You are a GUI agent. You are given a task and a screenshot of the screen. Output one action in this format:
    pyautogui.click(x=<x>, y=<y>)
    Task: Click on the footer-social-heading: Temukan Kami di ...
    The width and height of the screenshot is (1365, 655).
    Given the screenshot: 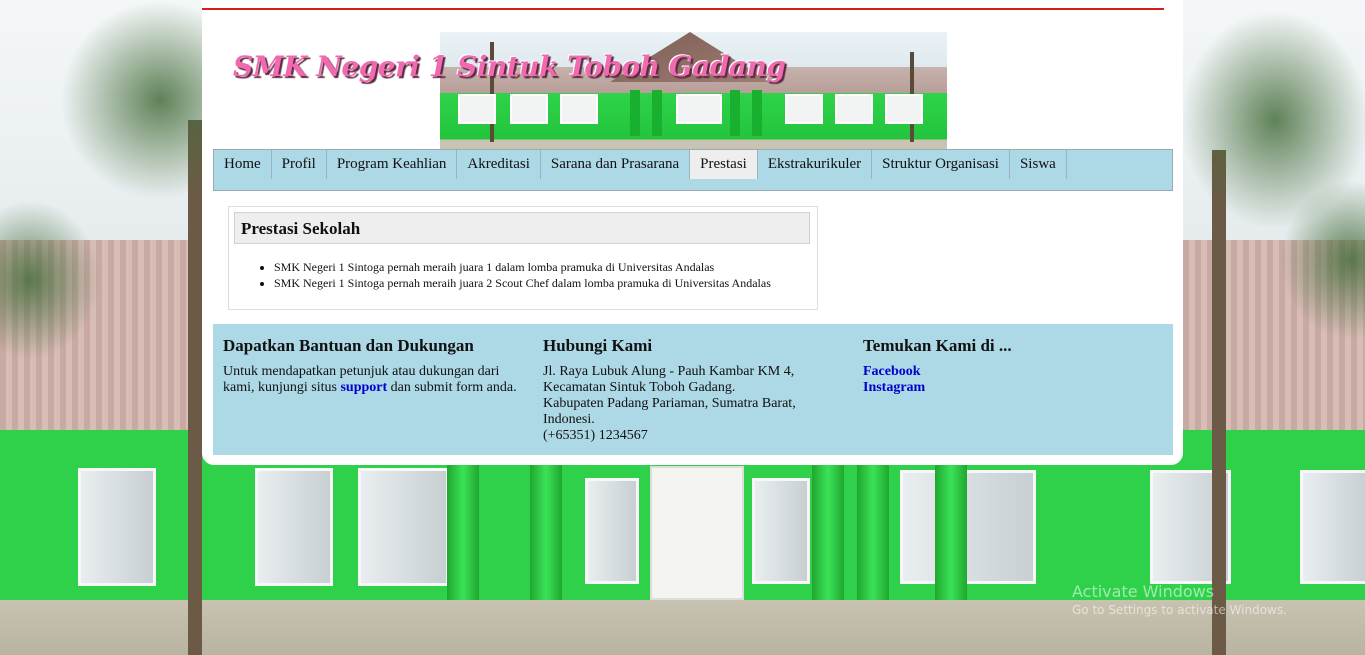 What is the action you would take?
    pyautogui.click(x=937, y=345)
    